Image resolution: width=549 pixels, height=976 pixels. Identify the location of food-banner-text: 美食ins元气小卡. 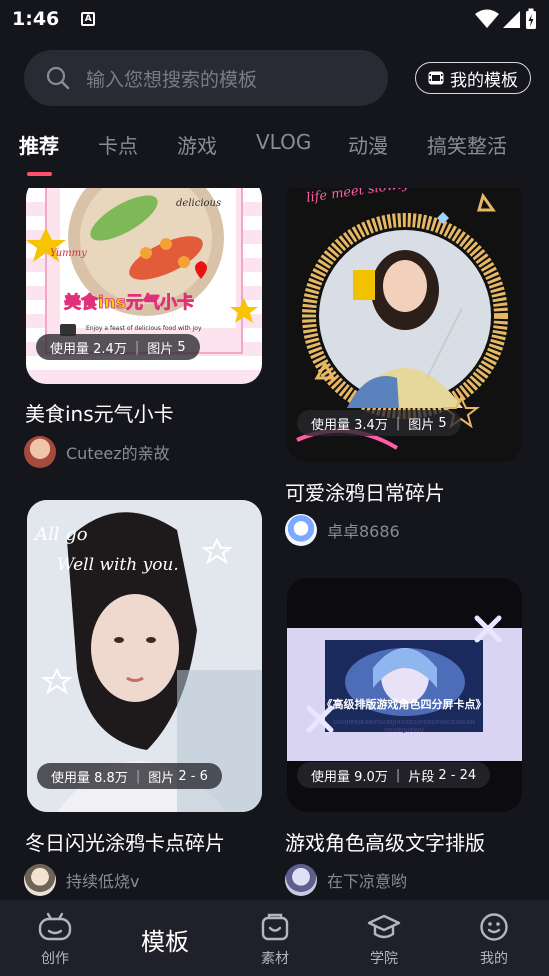
(129, 302).